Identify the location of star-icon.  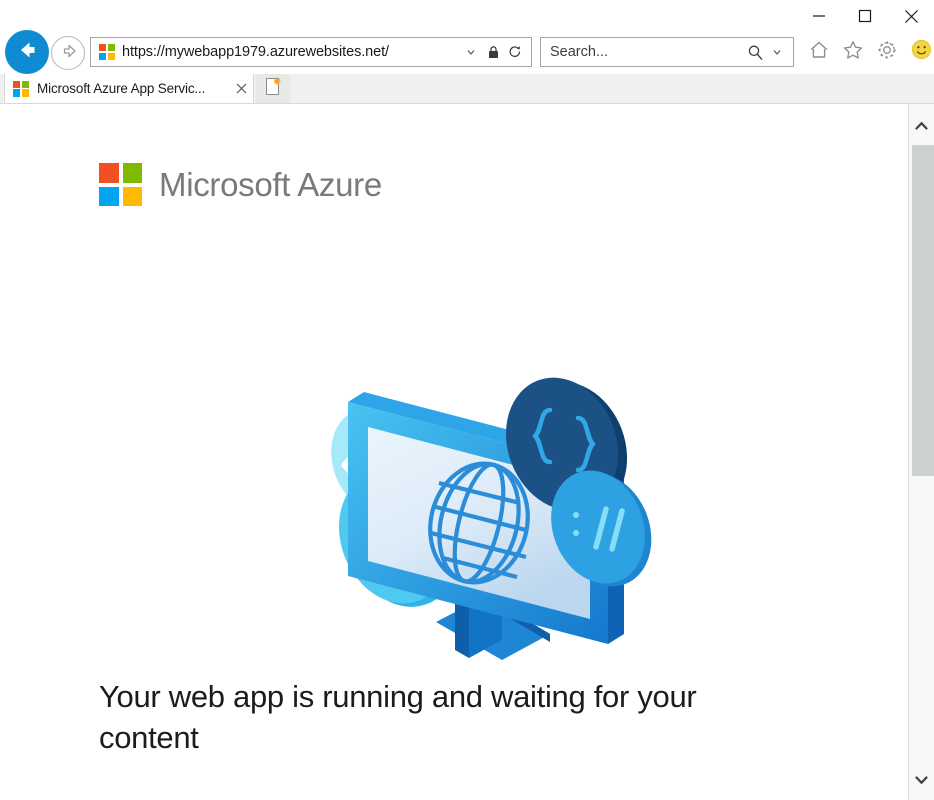
(853, 52).